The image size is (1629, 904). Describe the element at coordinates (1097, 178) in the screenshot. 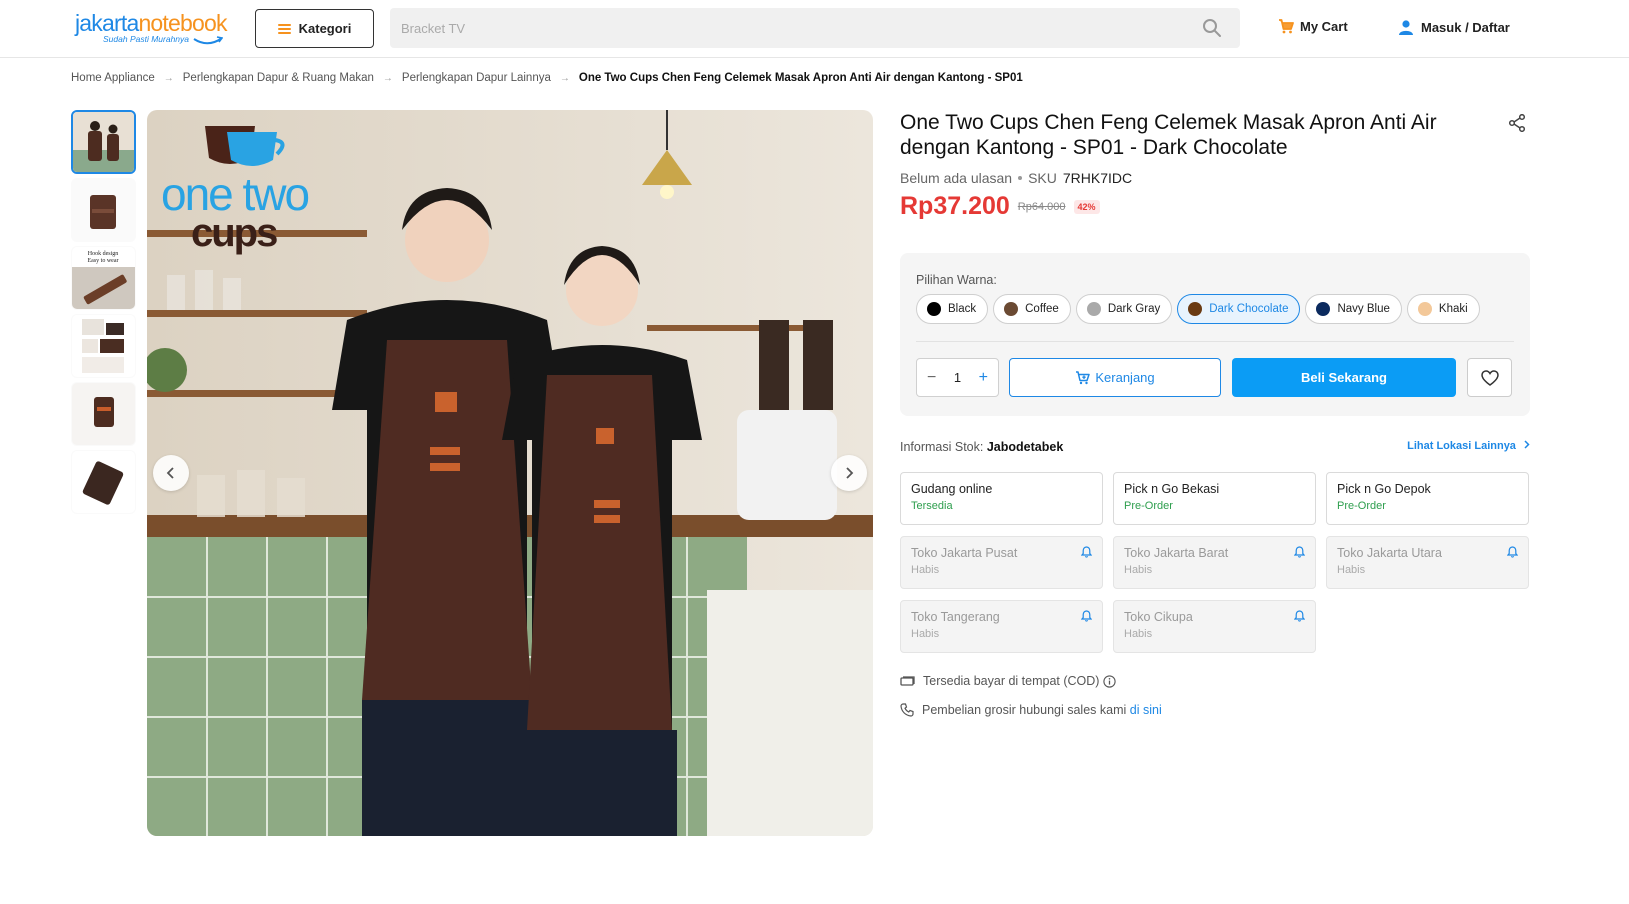

I see `sku-value: 7RHK7IDC` at that location.